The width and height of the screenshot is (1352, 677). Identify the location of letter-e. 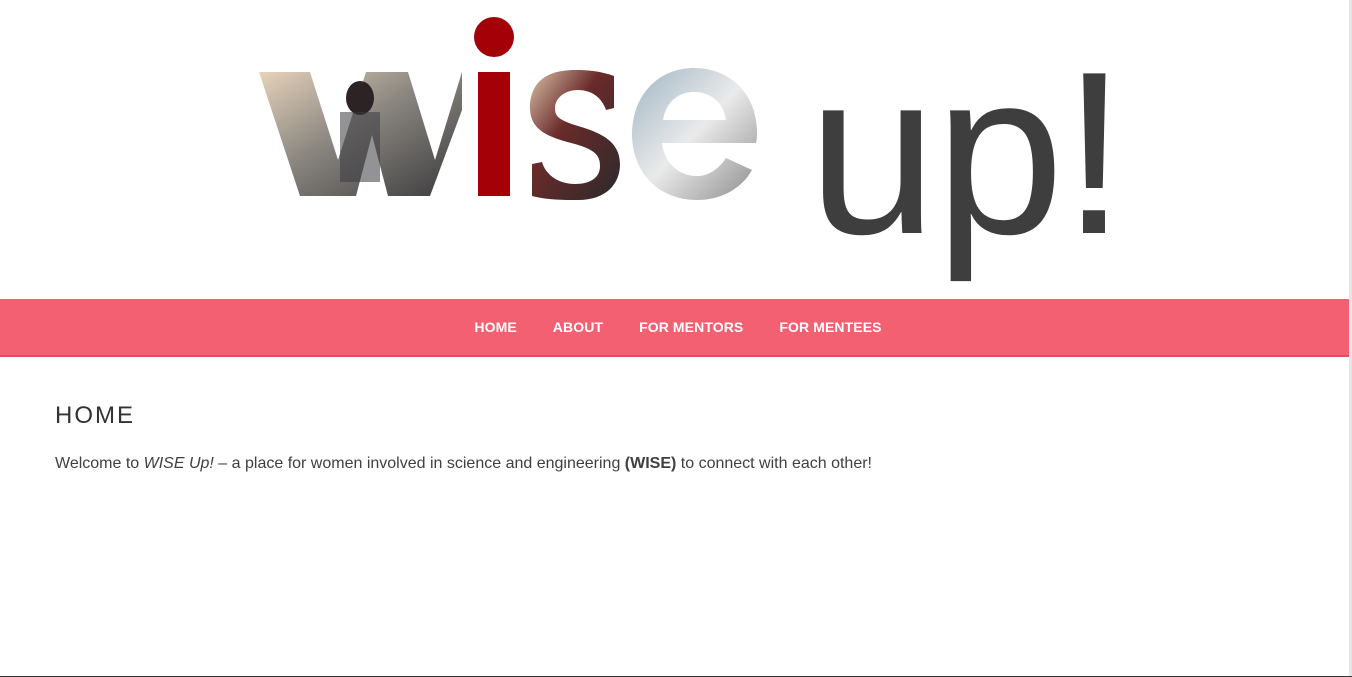
(694, 134).